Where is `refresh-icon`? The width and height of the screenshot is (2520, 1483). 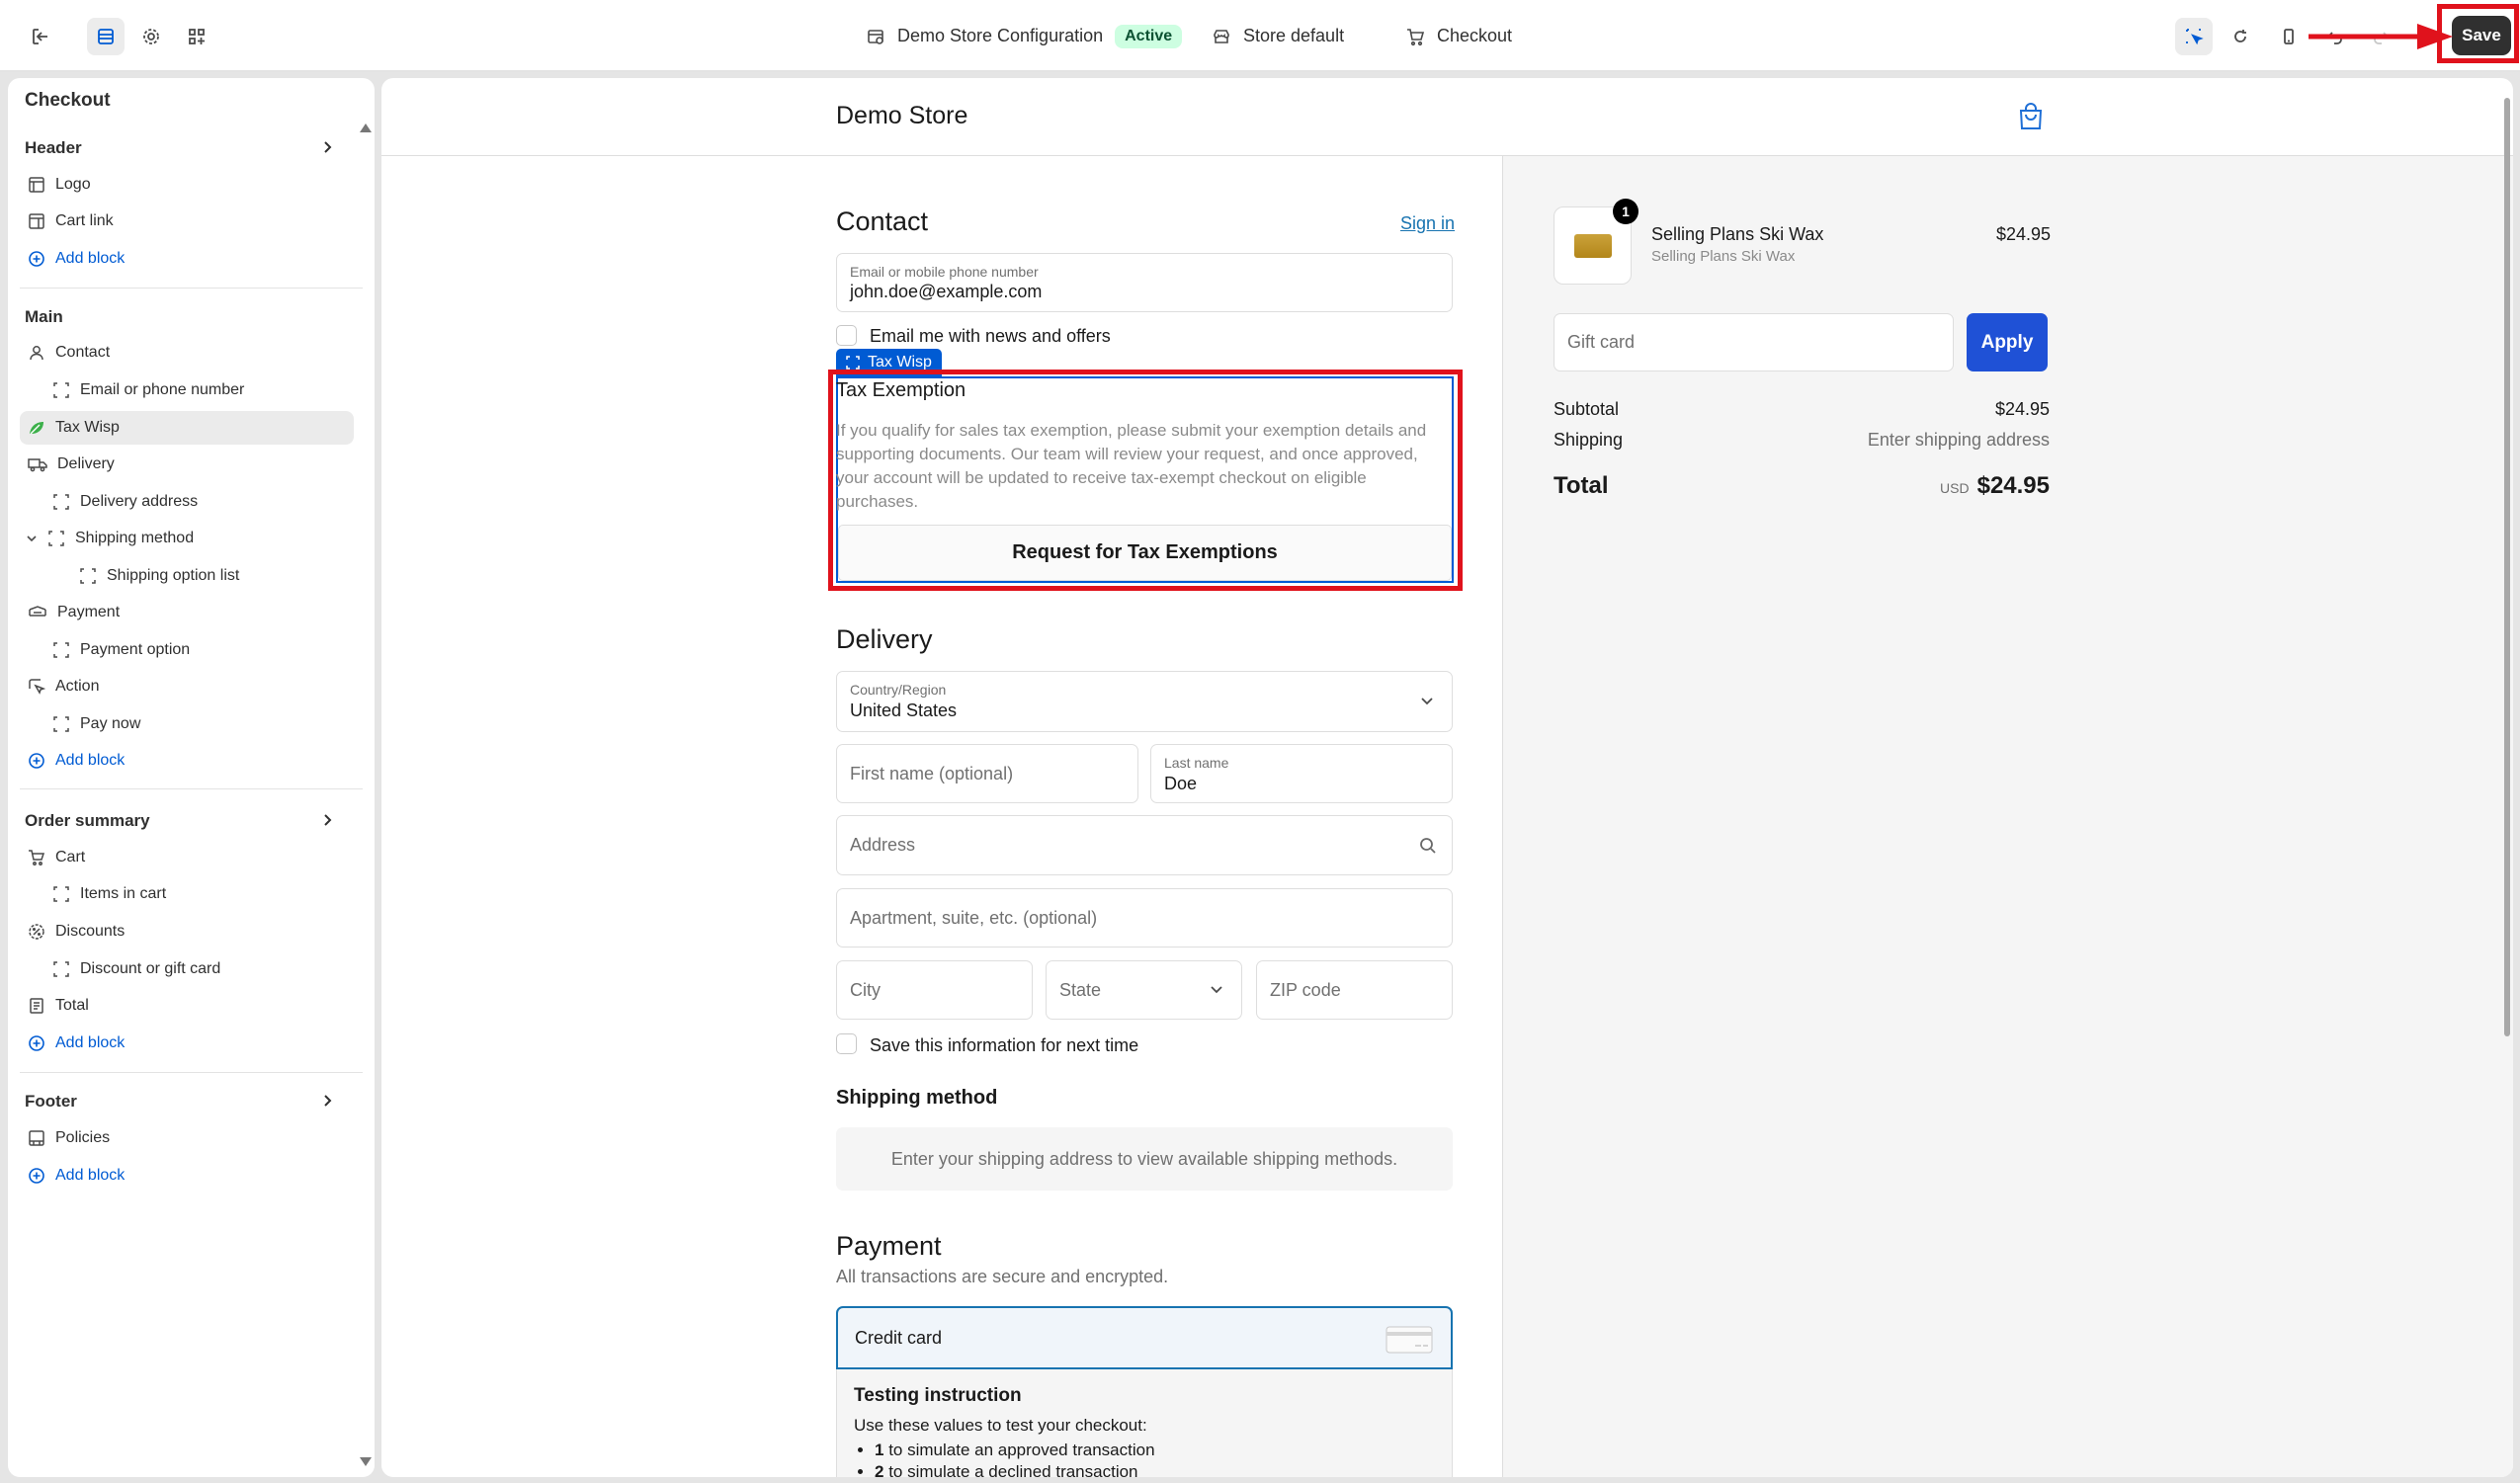
refresh-icon is located at coordinates (2240, 36).